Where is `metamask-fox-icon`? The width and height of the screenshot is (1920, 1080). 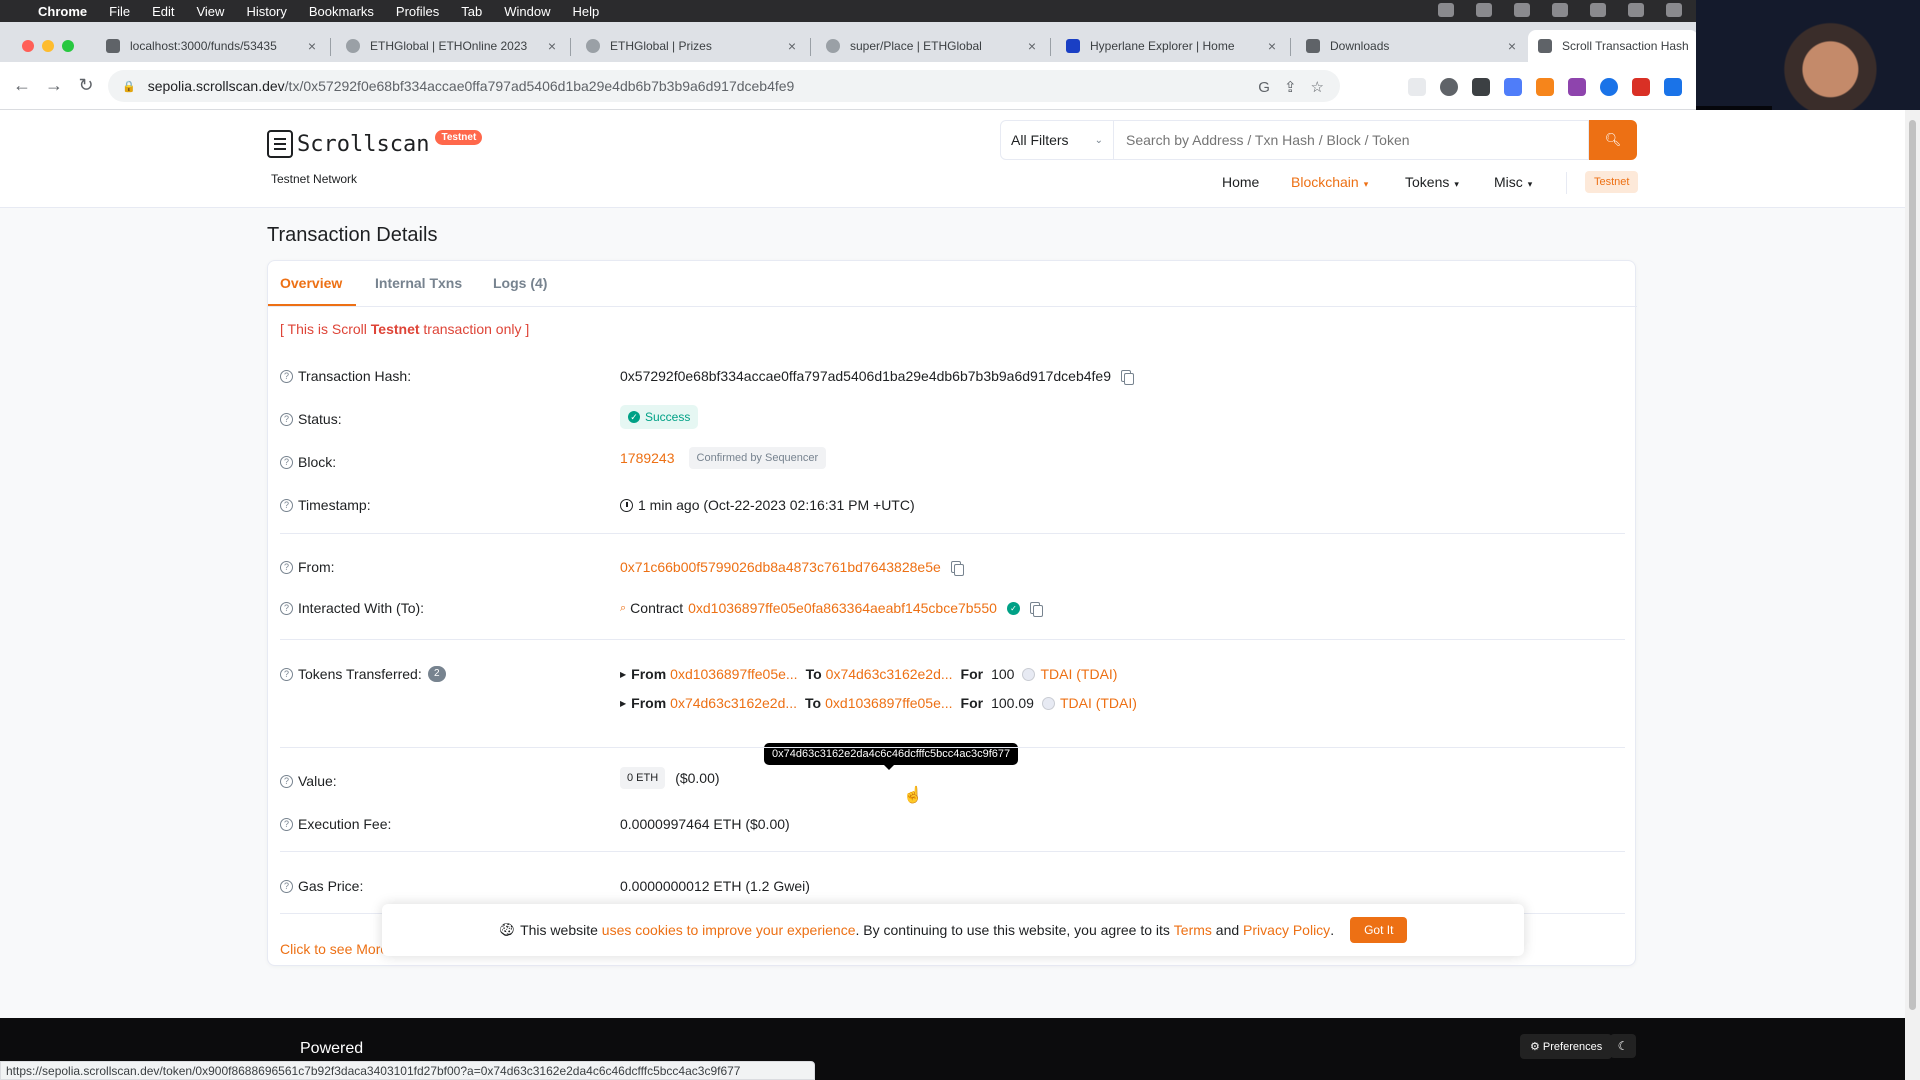 metamask-fox-icon is located at coordinates (1545, 87).